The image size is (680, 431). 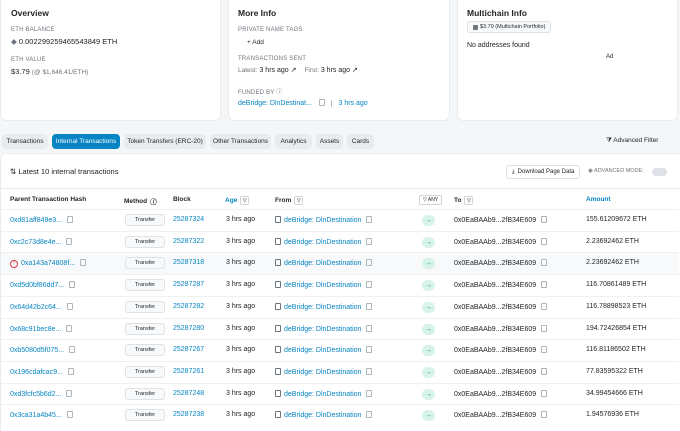 I want to click on block-link: 25287238, so click(x=188, y=414).